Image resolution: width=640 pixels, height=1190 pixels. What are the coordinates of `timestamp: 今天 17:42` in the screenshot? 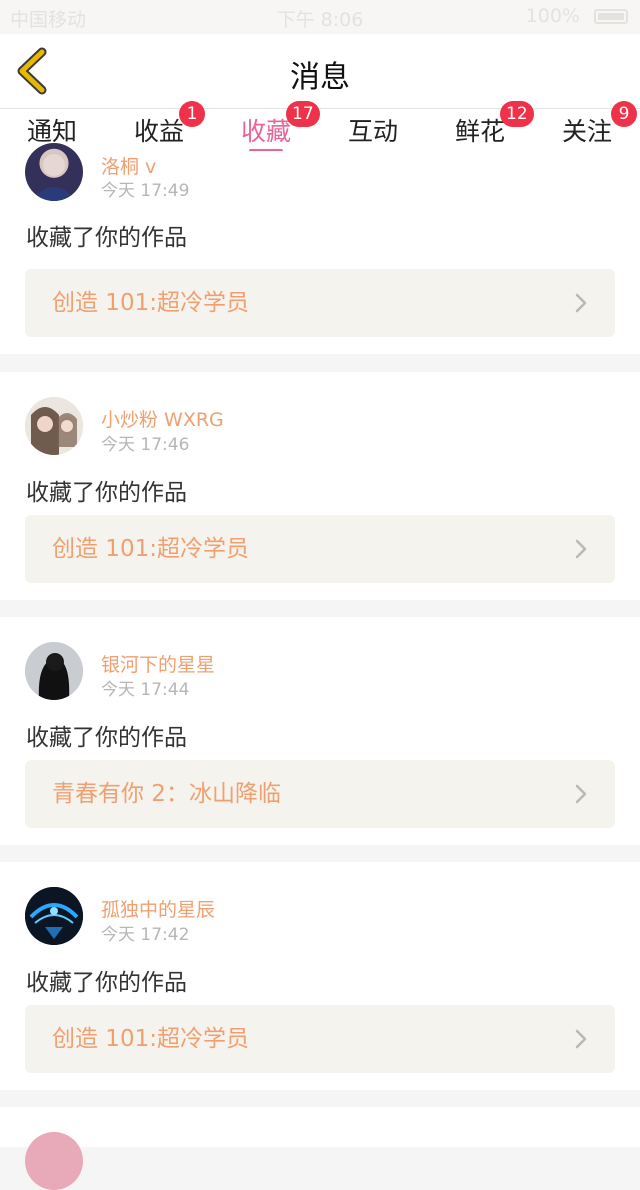 It's located at (145, 935).